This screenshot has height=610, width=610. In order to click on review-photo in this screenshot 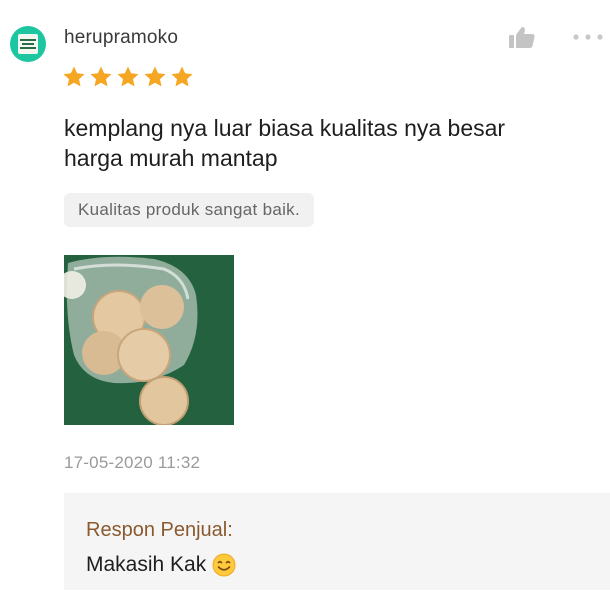, I will do `click(149, 340)`.